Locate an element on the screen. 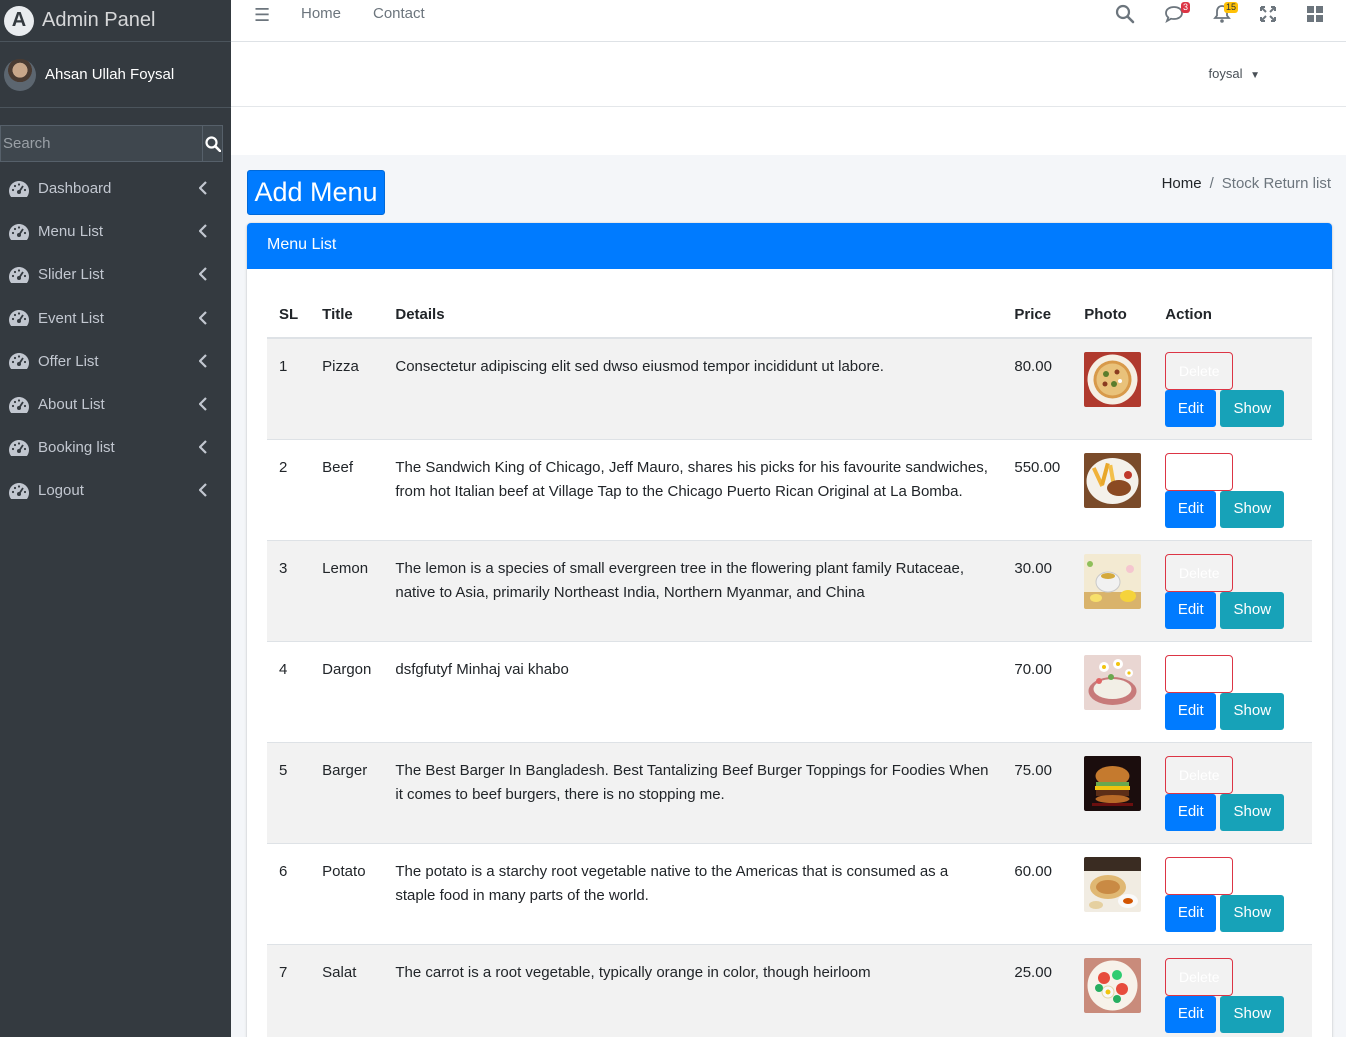  cell-price: 70.00 is located at coordinates (1037, 691).